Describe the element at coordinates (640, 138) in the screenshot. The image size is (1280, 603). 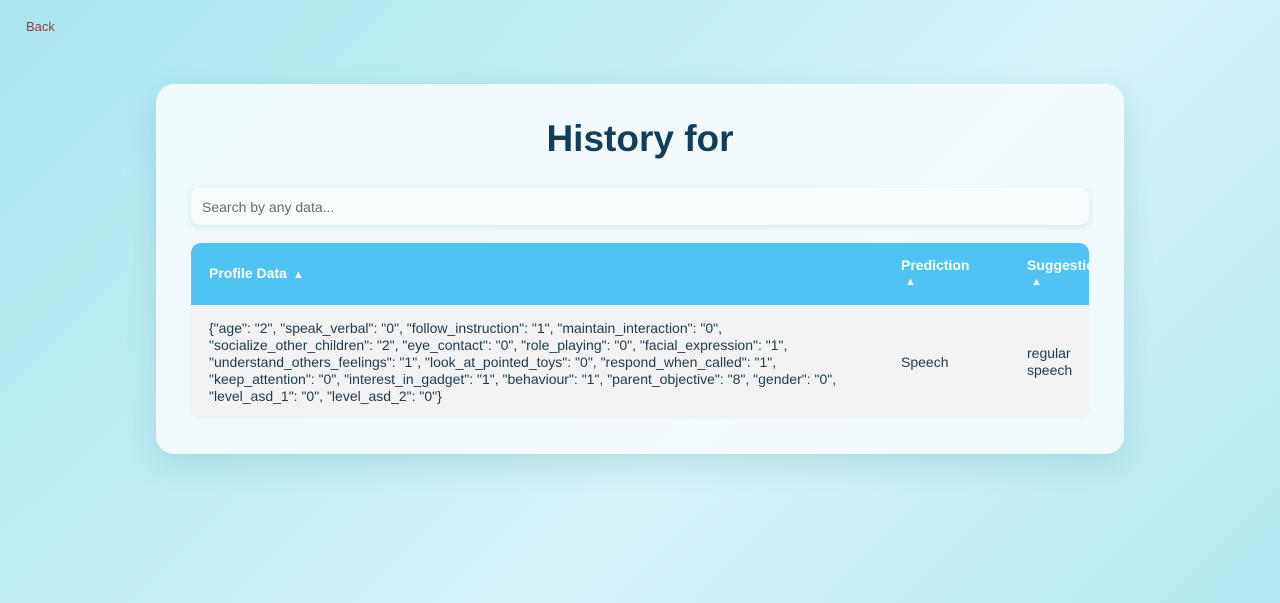
I see `page-title: History for` at that location.